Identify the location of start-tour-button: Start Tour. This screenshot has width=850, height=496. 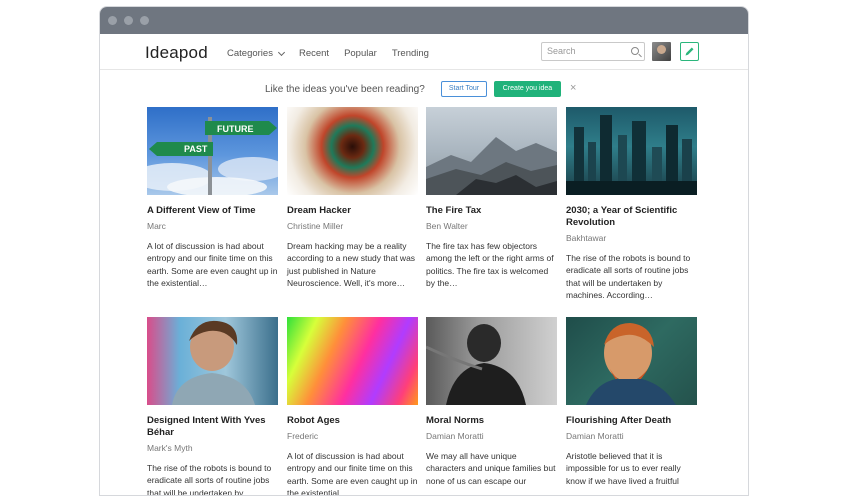
(464, 89).